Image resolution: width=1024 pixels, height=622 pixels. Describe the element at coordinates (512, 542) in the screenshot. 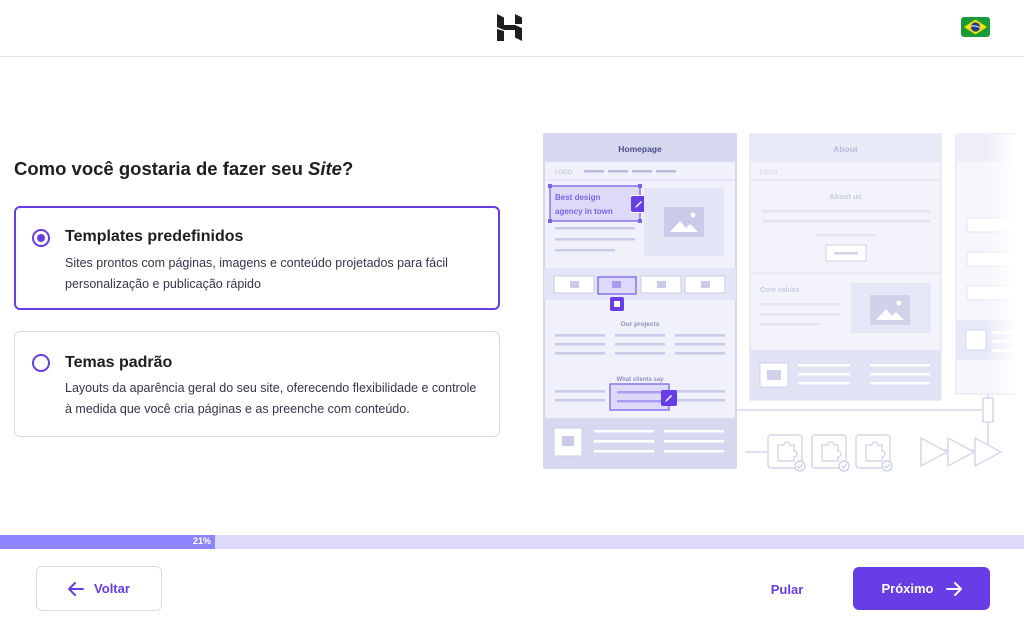

I see `progress-bar: 21%` at that location.